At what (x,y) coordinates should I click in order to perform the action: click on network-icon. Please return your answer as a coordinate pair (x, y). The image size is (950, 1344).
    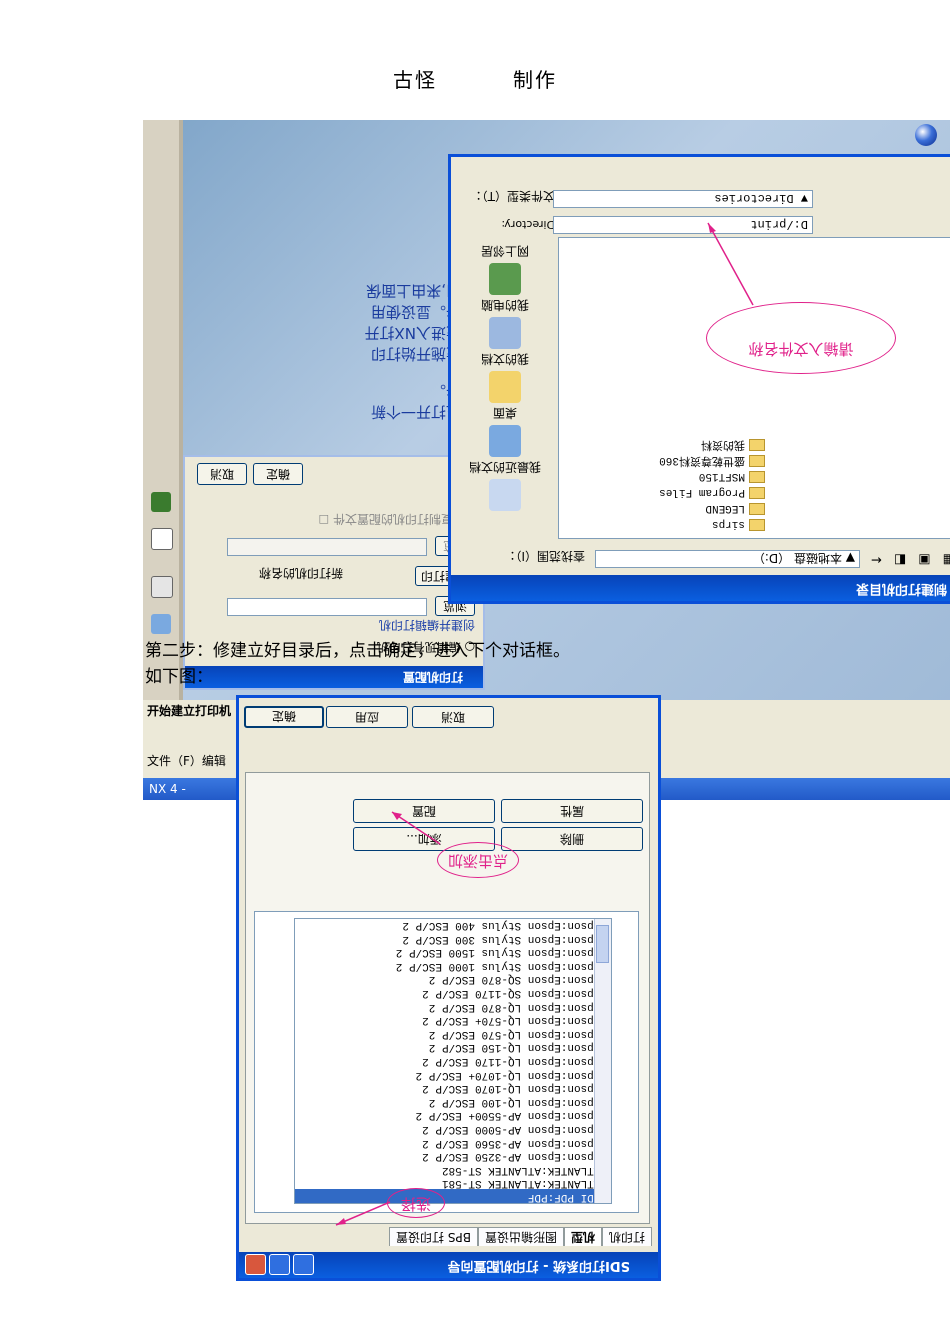
    Looking at the image, I should click on (505, 279).